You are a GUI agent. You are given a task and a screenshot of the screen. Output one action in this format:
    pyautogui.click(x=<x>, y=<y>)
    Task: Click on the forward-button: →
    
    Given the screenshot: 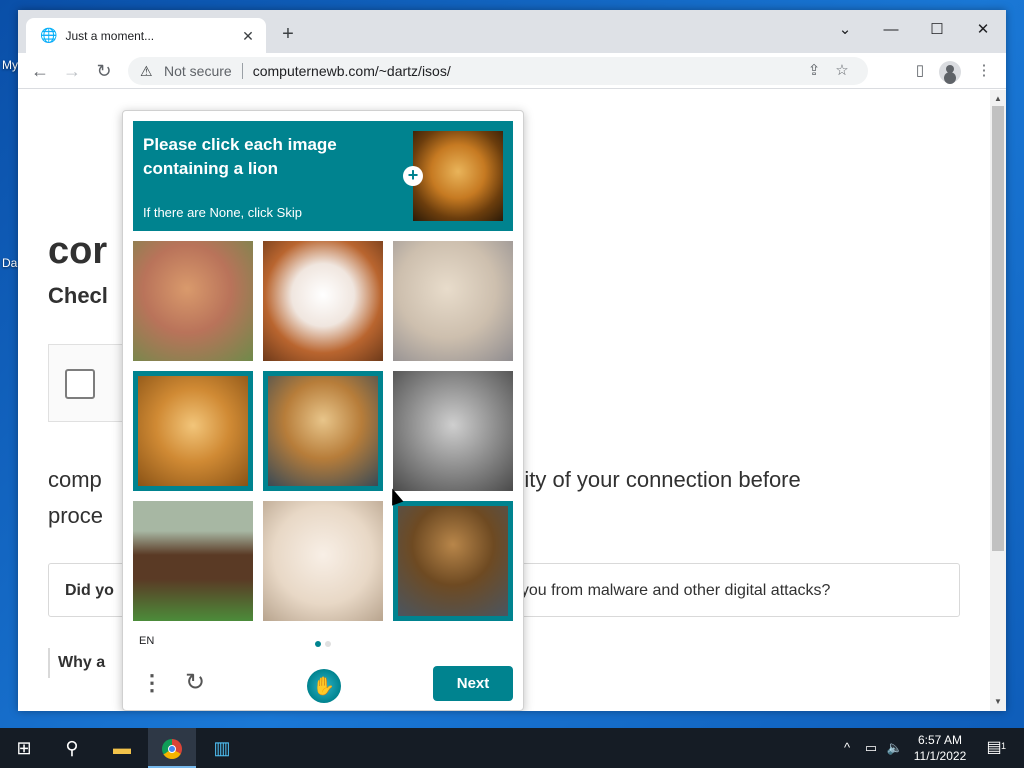 What is the action you would take?
    pyautogui.click(x=72, y=71)
    